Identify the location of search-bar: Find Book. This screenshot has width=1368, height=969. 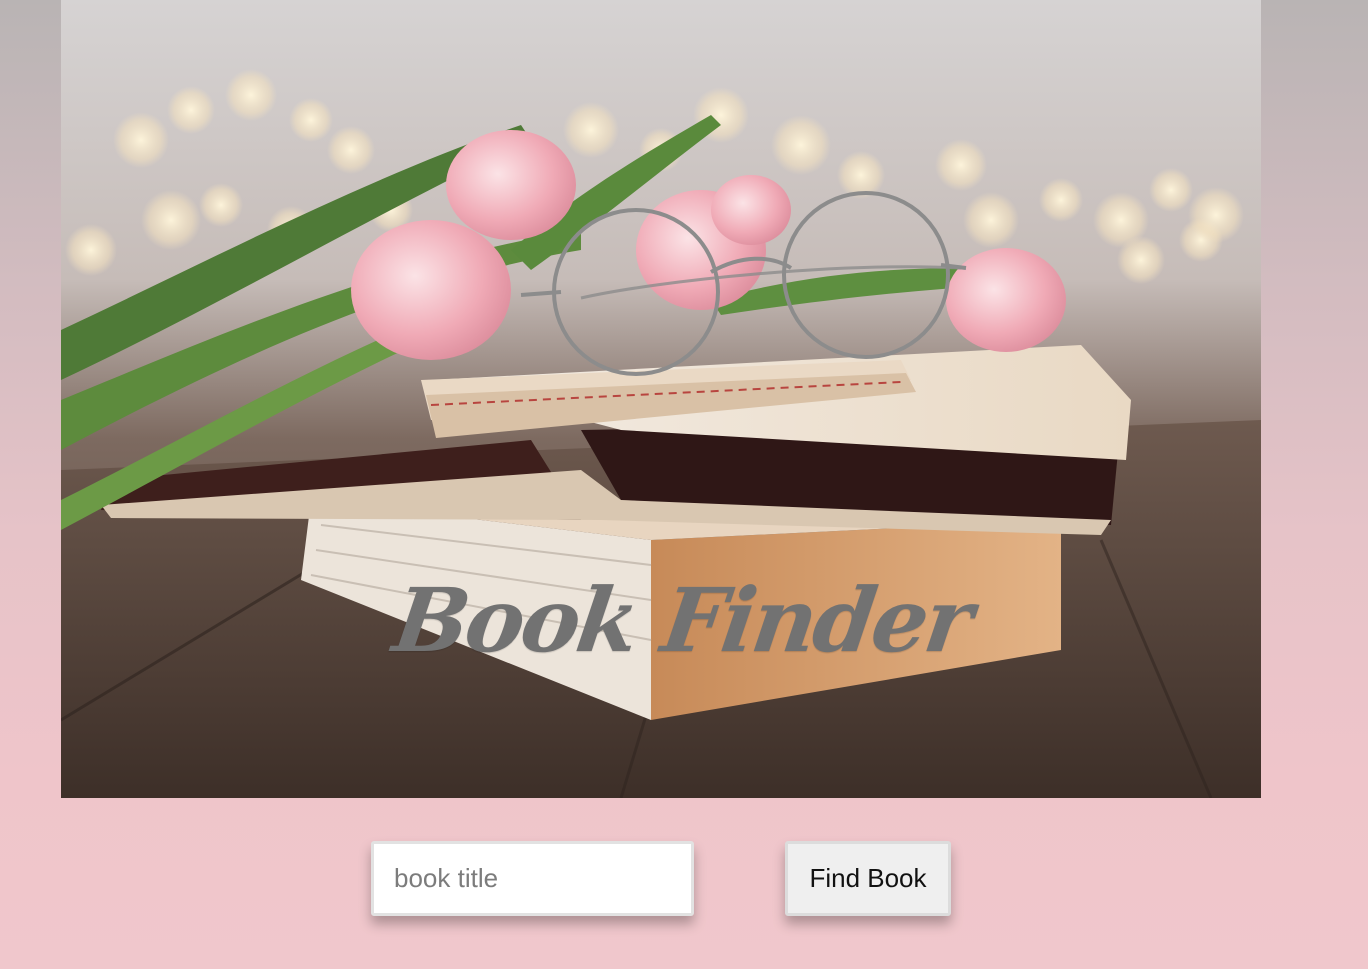
(684, 879).